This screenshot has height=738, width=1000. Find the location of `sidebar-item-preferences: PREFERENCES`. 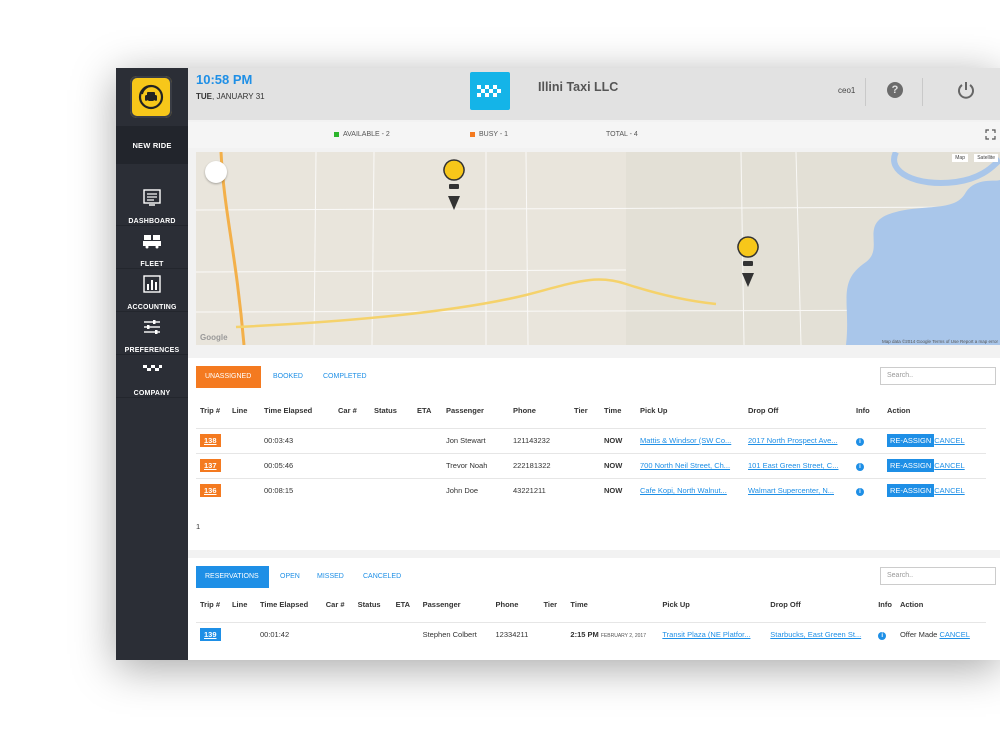

sidebar-item-preferences: PREFERENCES is located at coordinates (152, 333).